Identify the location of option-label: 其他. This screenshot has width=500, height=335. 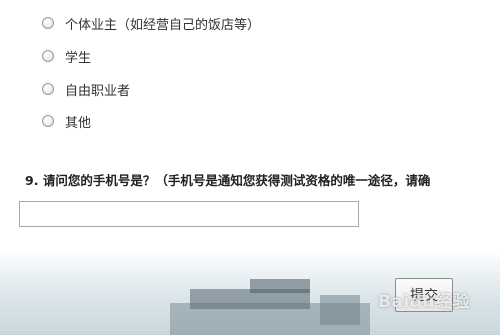
(78, 123).